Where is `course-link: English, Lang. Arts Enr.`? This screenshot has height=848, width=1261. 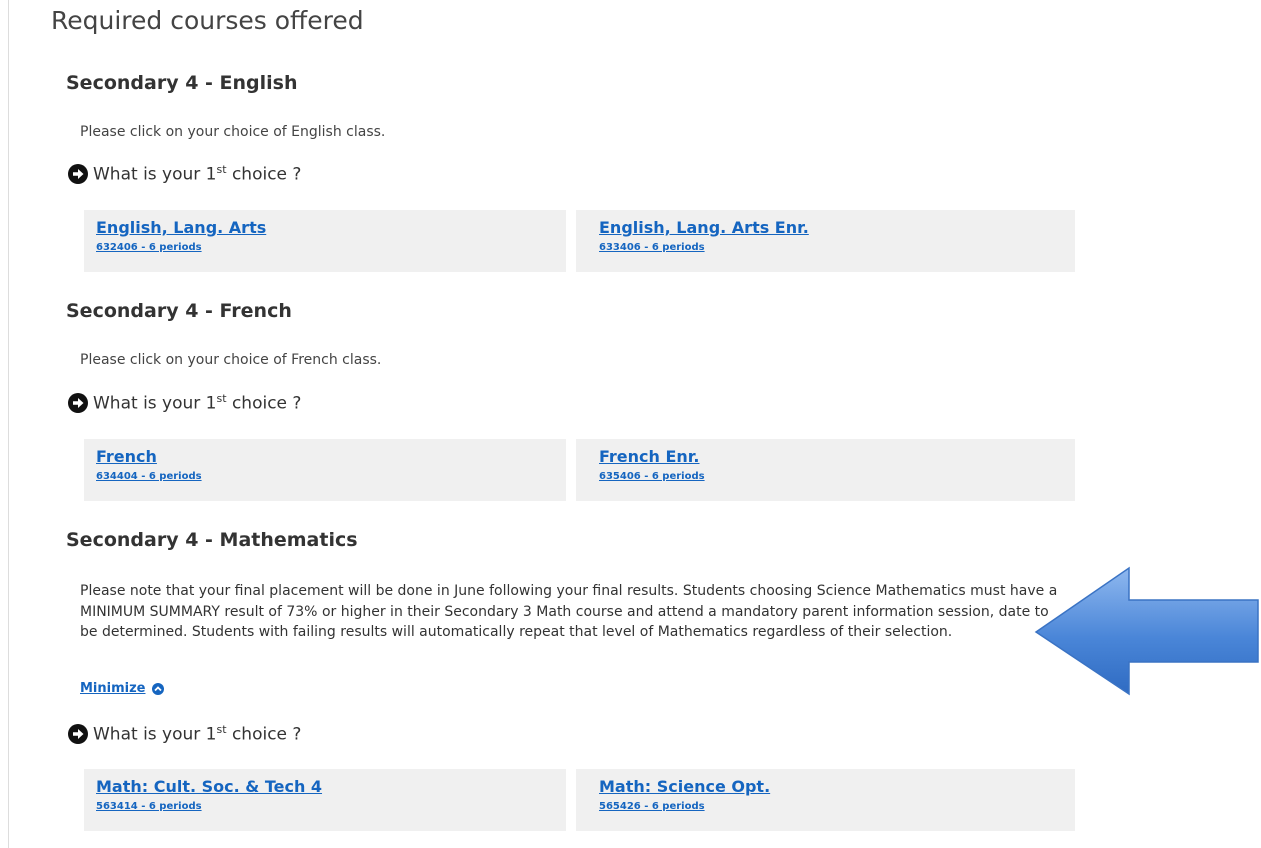
course-link: English, Lang. Arts Enr. is located at coordinates (837, 228).